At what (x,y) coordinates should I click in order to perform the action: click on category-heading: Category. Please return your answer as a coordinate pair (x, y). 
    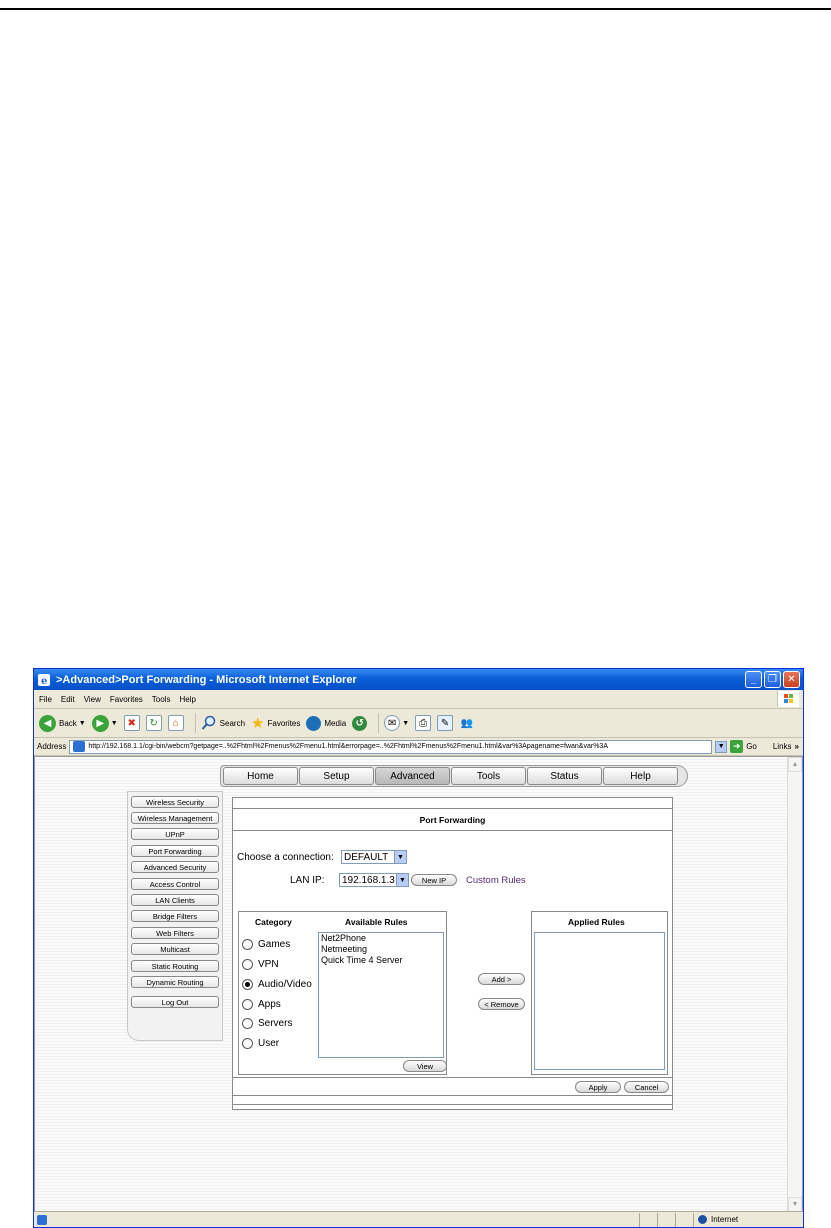
    Looking at the image, I should click on (273, 922).